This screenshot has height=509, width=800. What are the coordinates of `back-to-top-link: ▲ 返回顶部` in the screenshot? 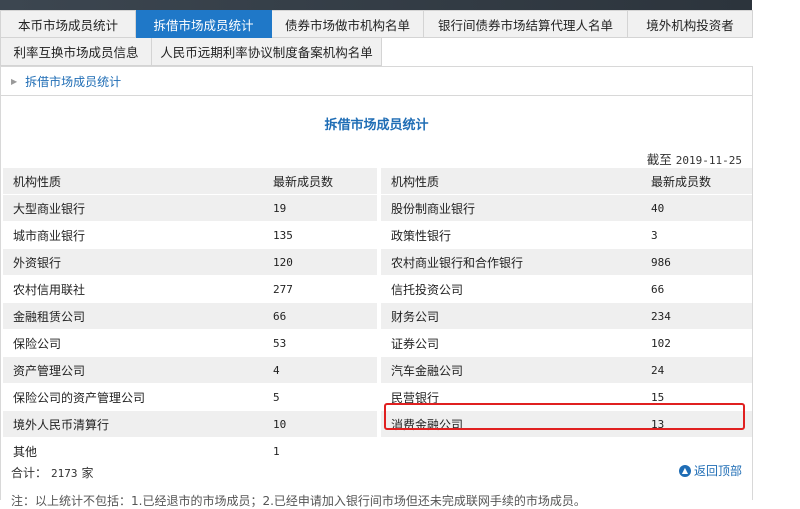 It's located at (710, 470).